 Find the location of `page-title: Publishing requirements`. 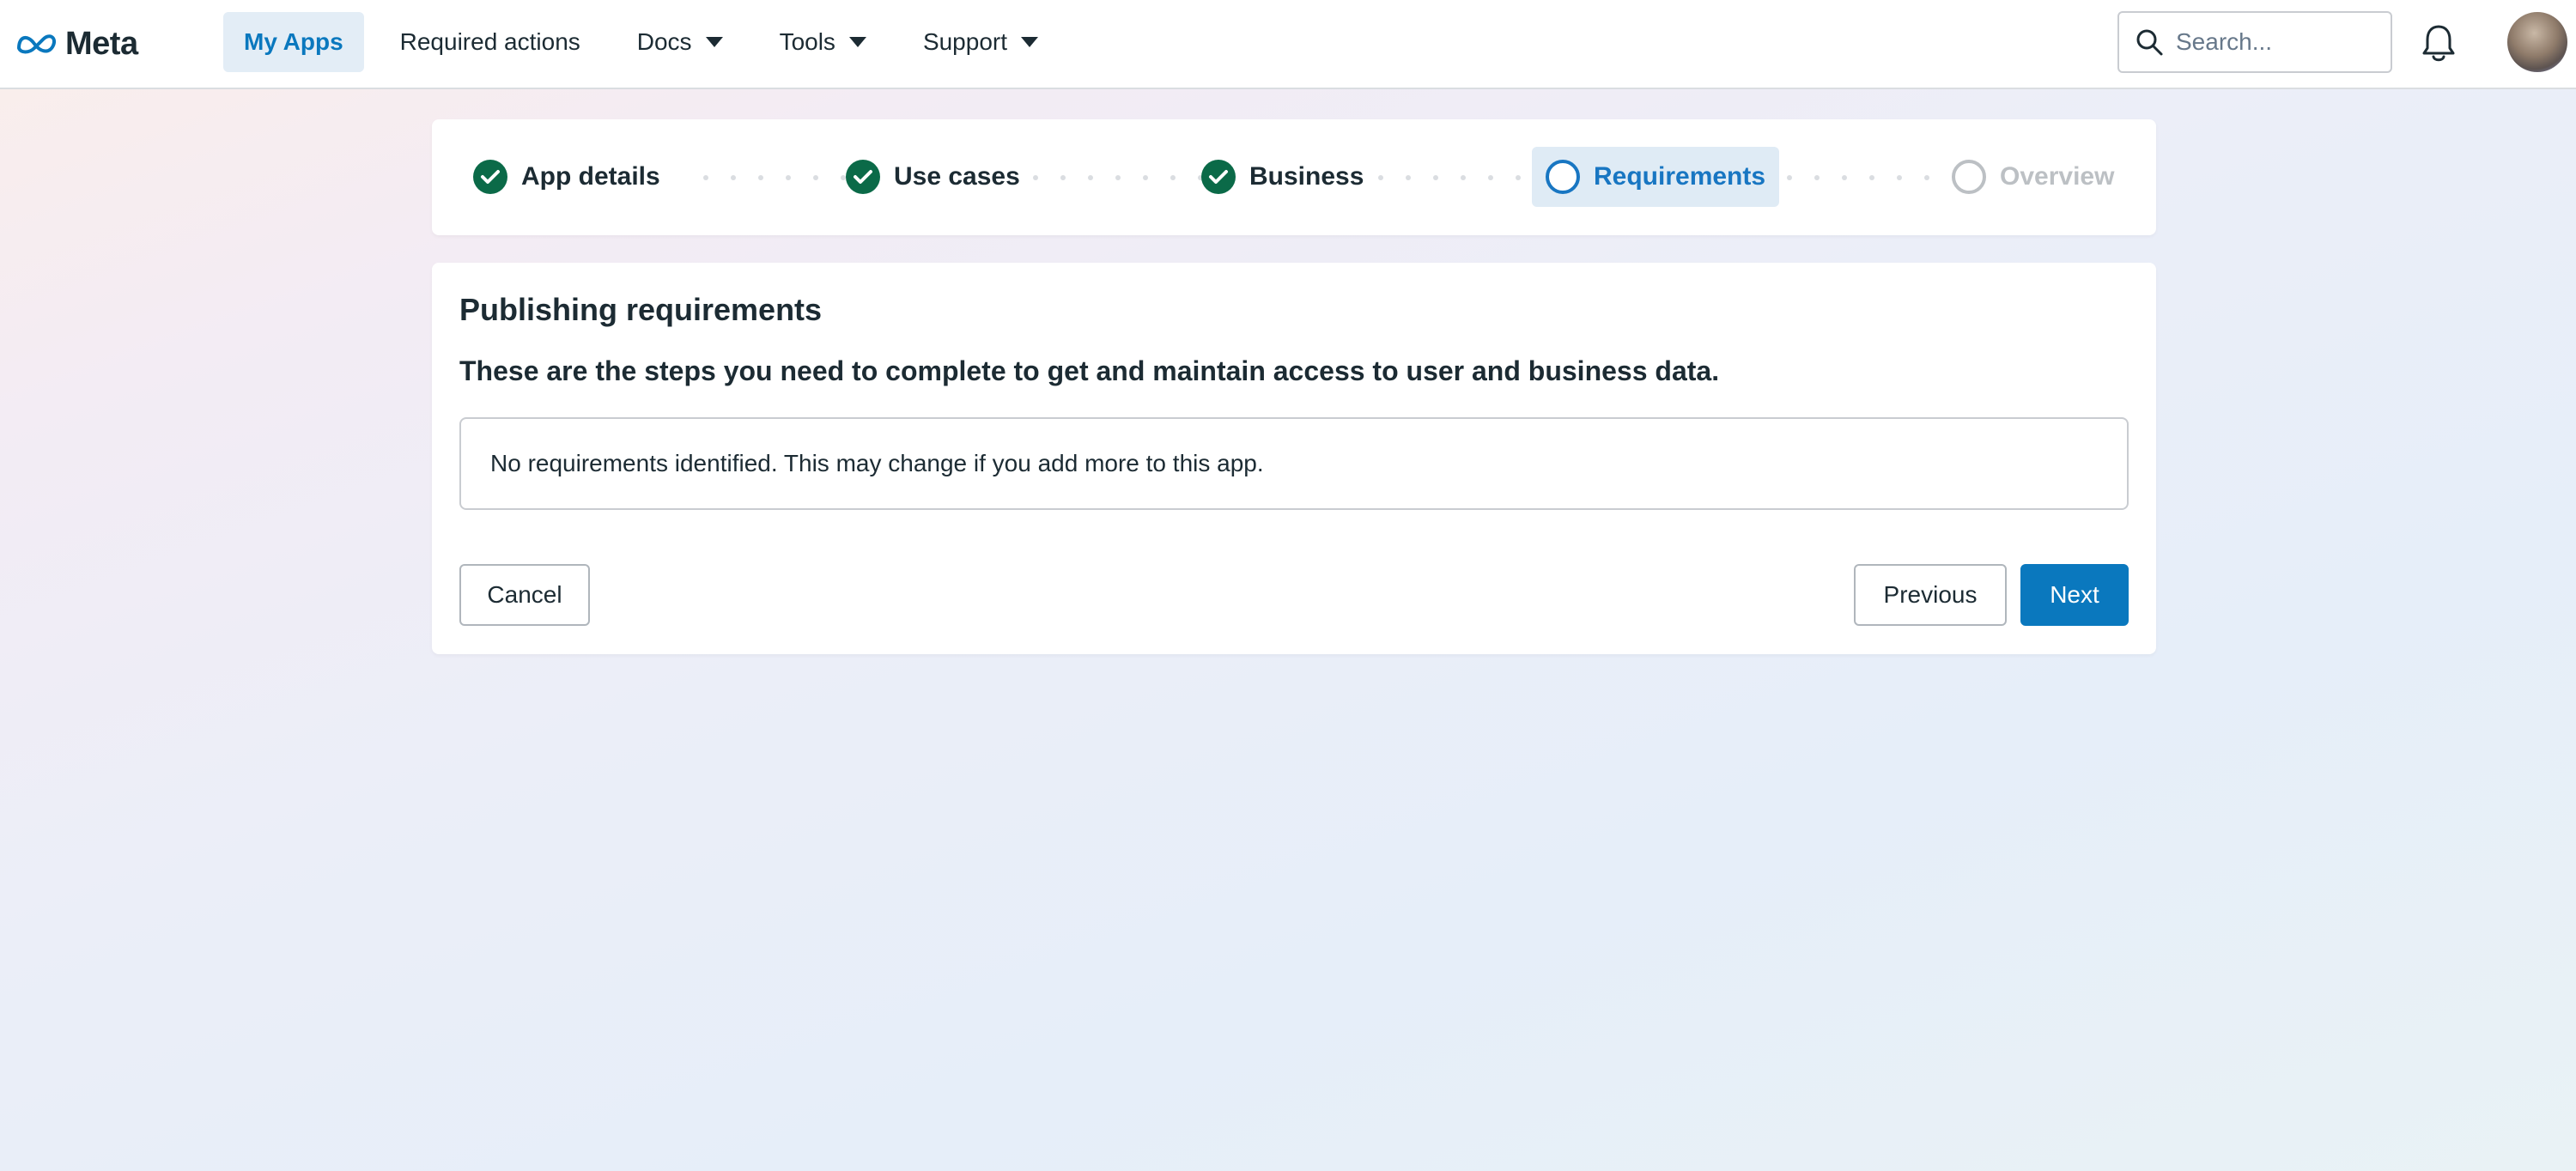

page-title: Publishing requirements is located at coordinates (641, 309).